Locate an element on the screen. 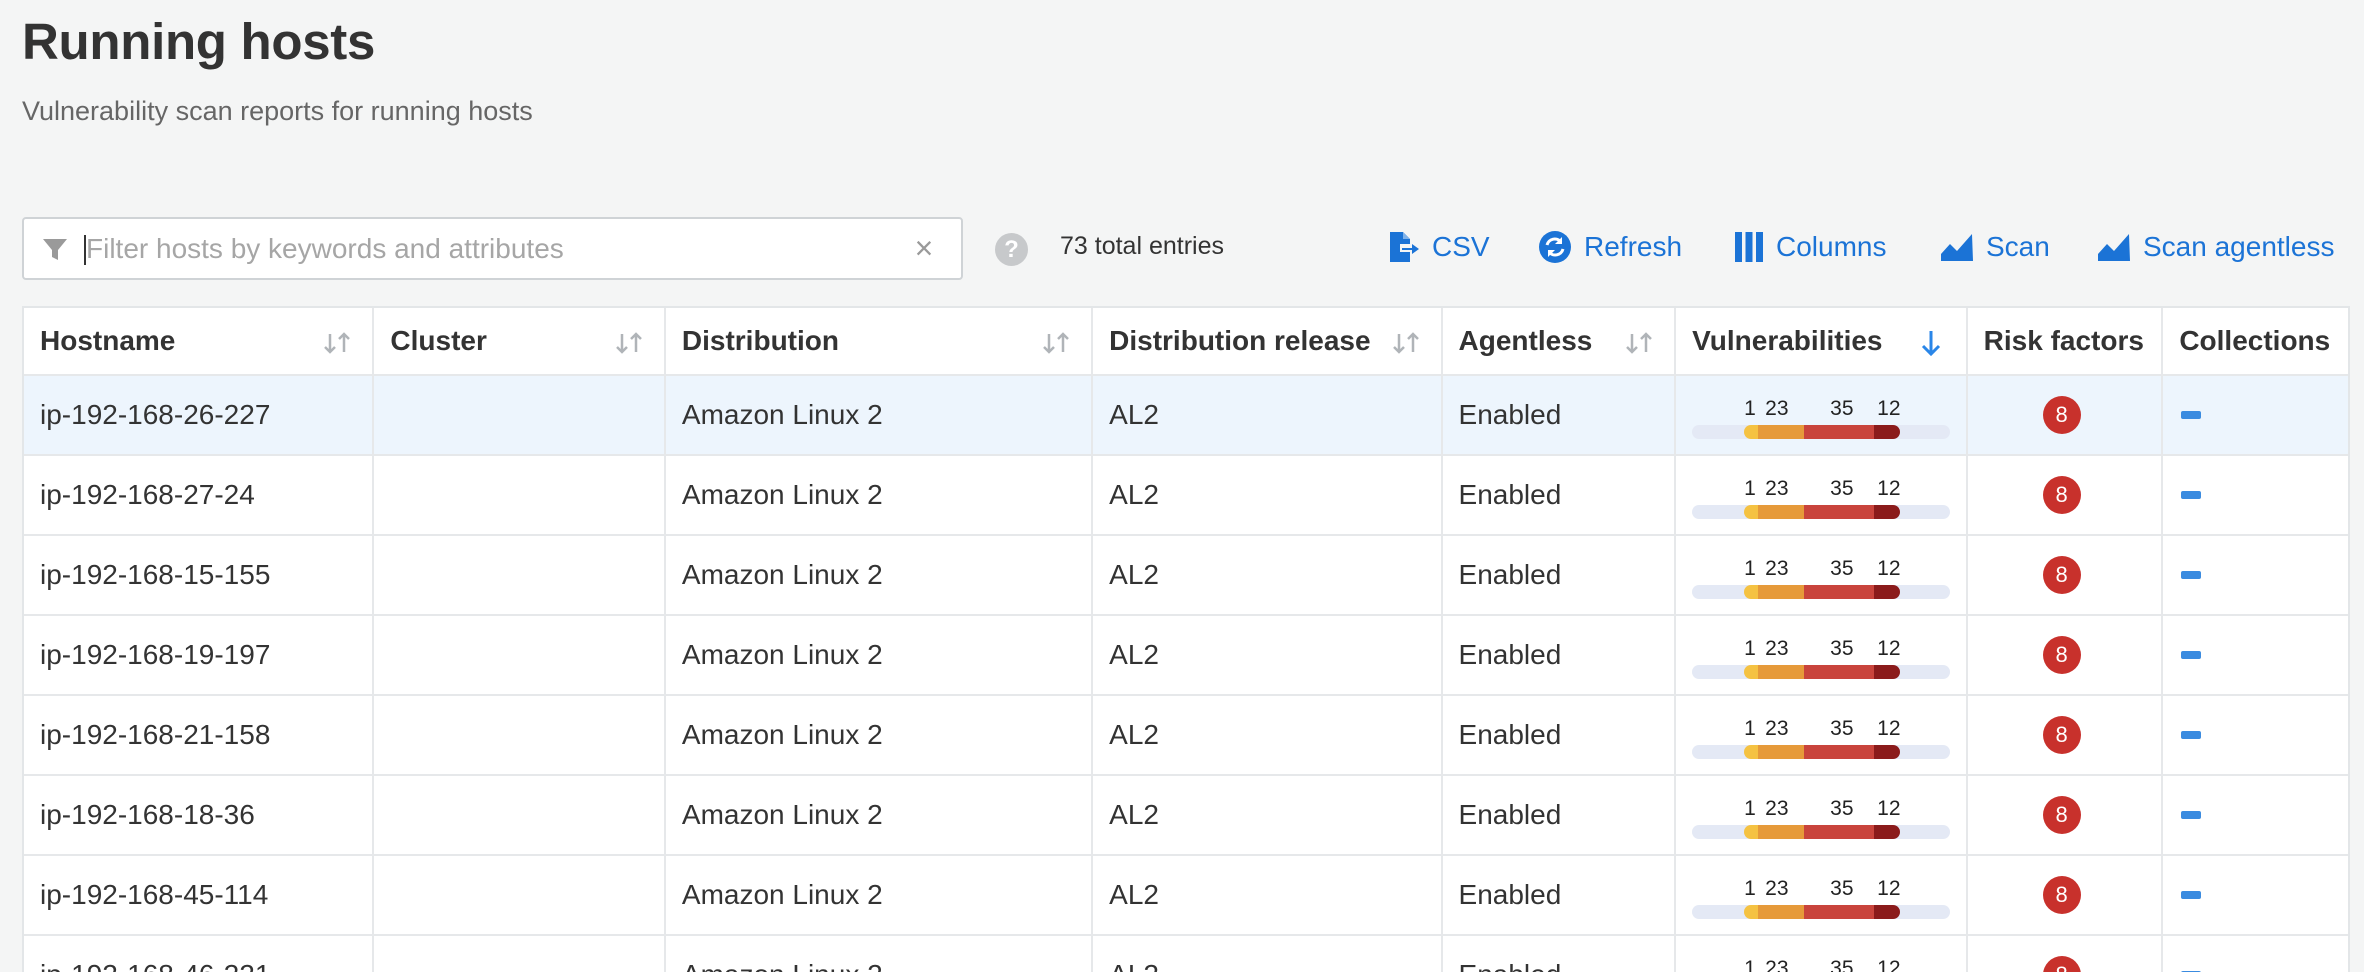 The width and height of the screenshot is (2364, 972). hostname-link: ip-192-168-27-24 is located at coordinates (147, 495).